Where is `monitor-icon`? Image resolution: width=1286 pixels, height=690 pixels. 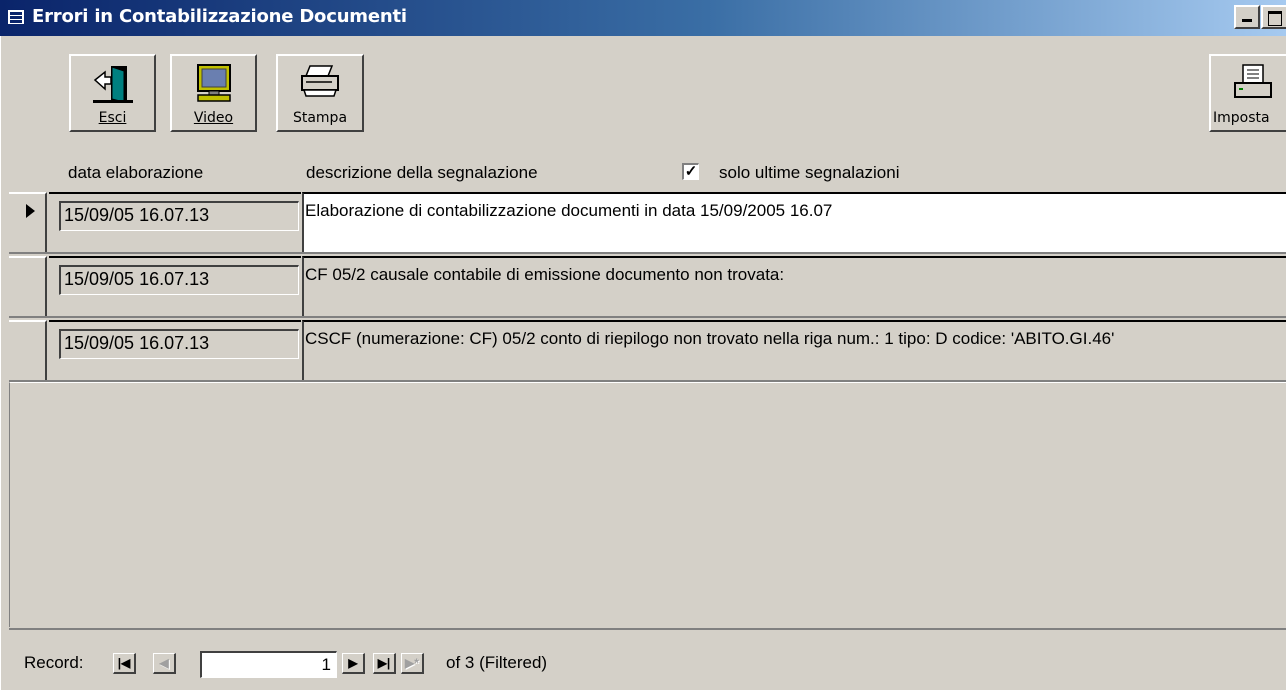 monitor-icon is located at coordinates (214, 86).